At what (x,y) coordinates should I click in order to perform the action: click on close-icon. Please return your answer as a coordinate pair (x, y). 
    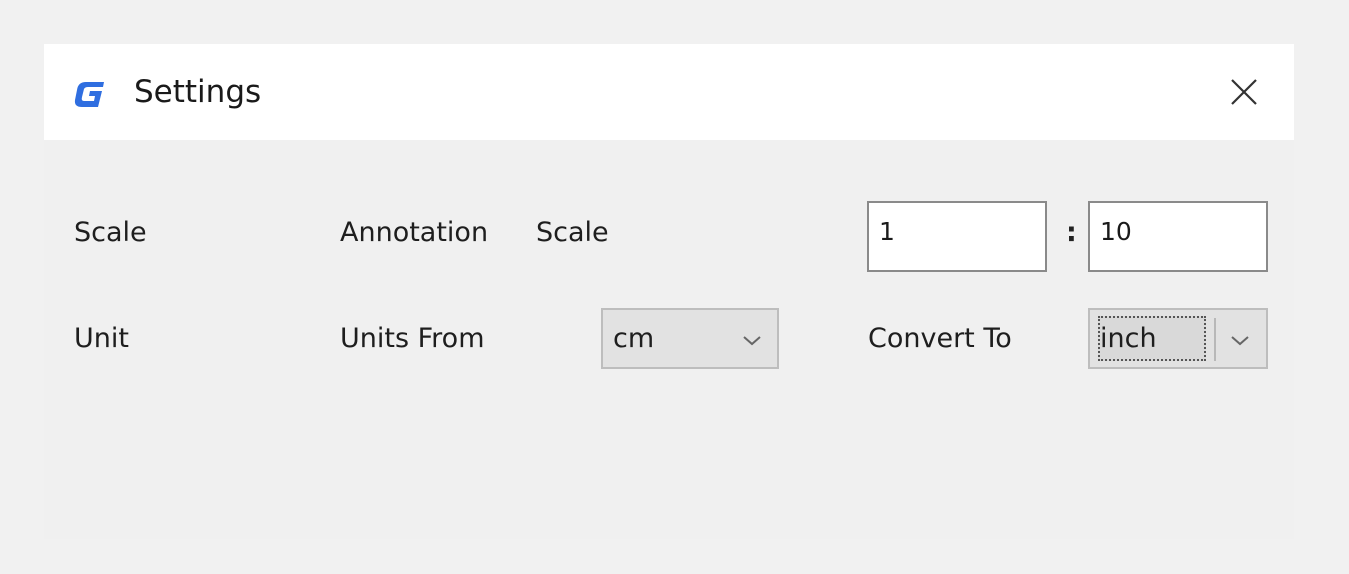
    Looking at the image, I should click on (1244, 94).